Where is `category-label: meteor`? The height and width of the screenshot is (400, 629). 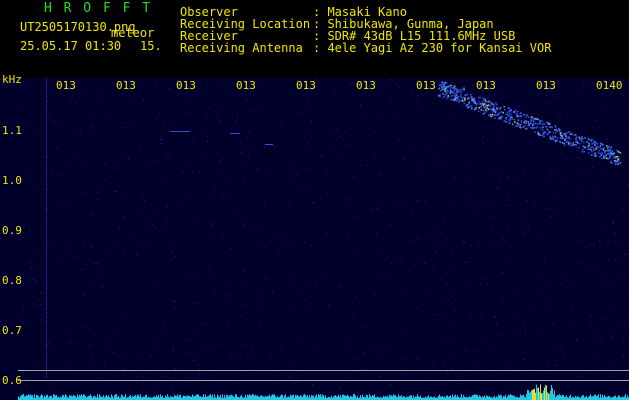 category-label: meteor is located at coordinates (133, 33).